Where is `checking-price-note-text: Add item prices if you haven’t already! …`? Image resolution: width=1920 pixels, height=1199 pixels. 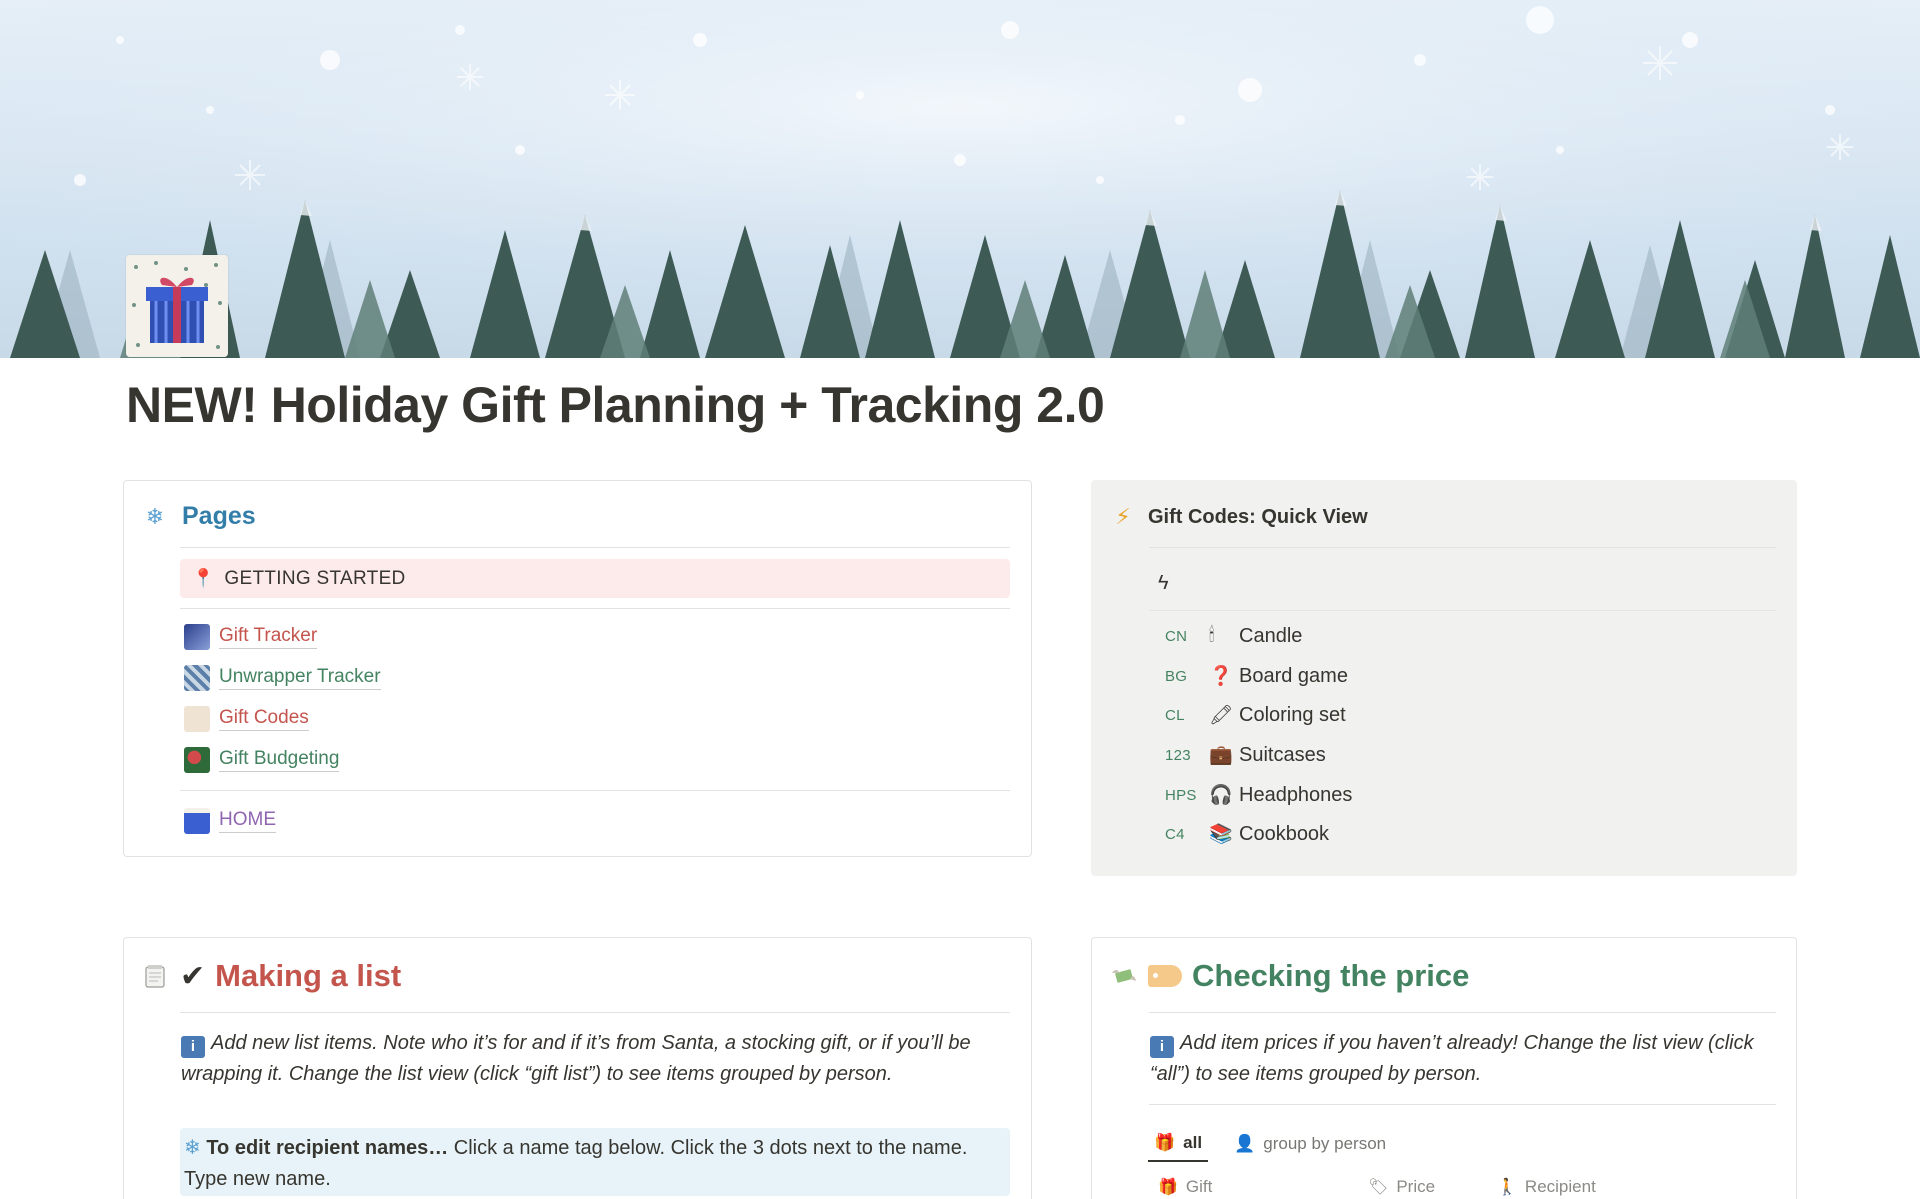
checking-price-note-text: Add item prices if you haven’t already! … is located at coordinates (1452, 1058).